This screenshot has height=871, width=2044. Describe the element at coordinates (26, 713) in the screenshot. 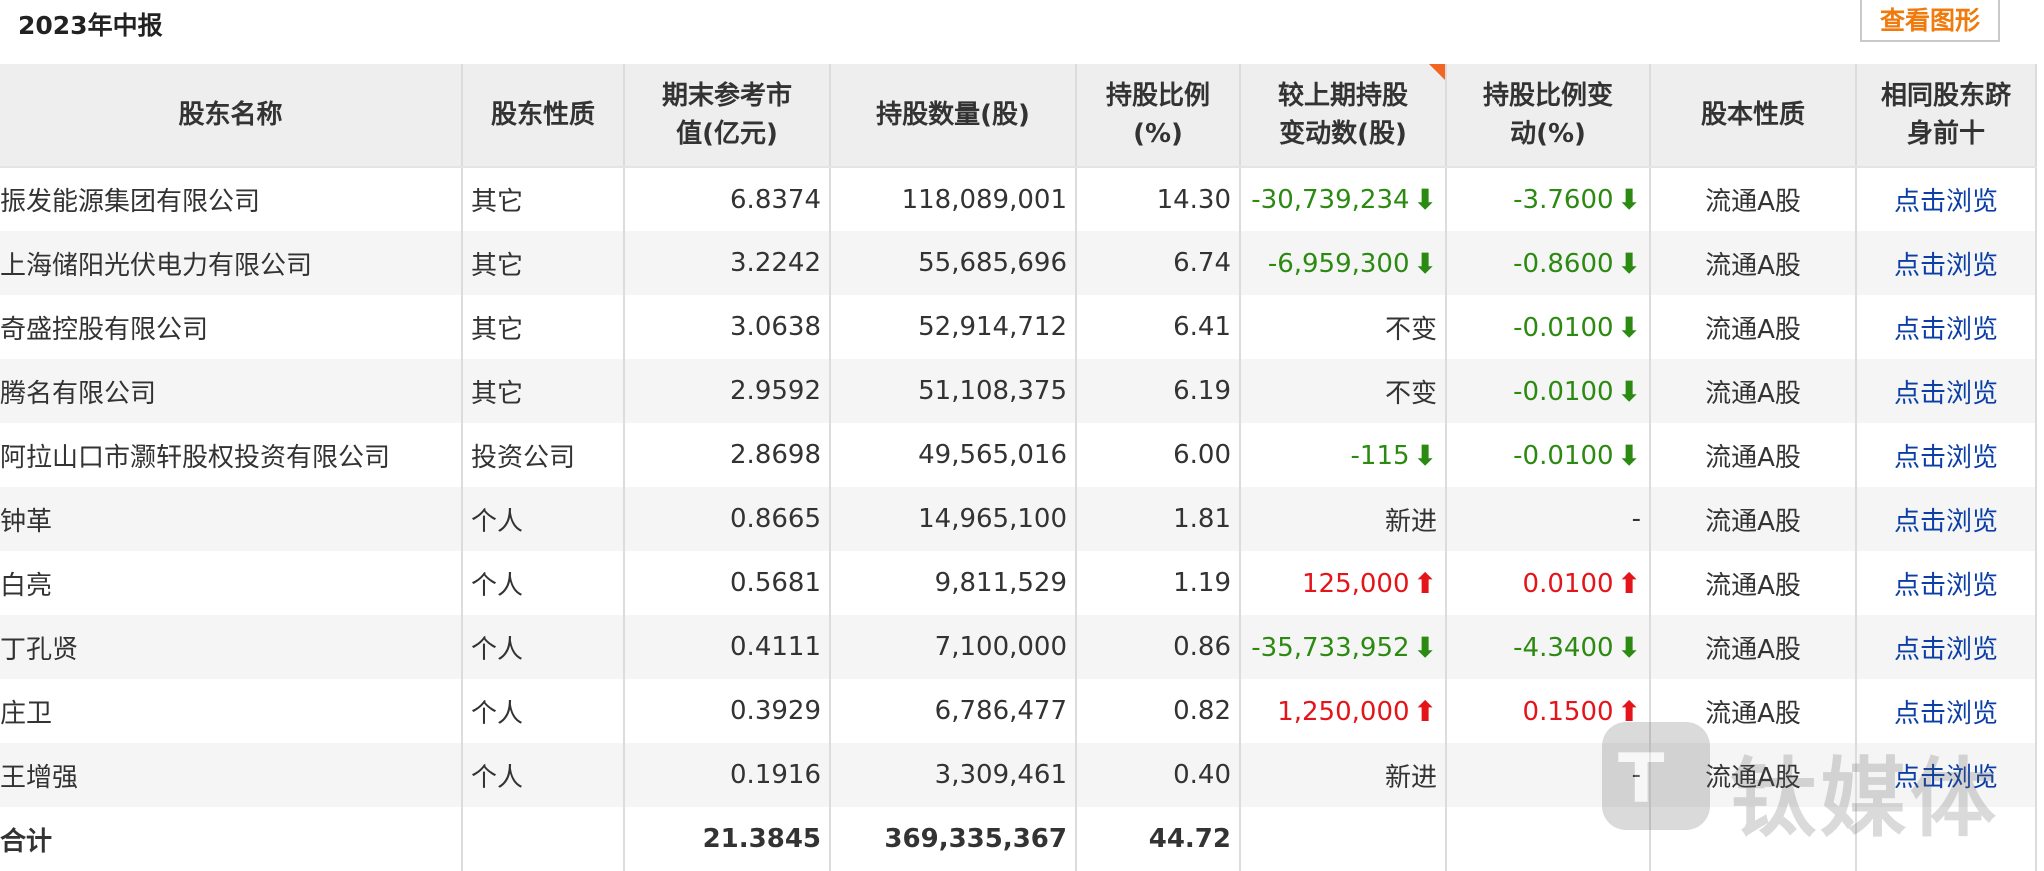

I see `holder-name-cell-text: 庄卫` at that location.